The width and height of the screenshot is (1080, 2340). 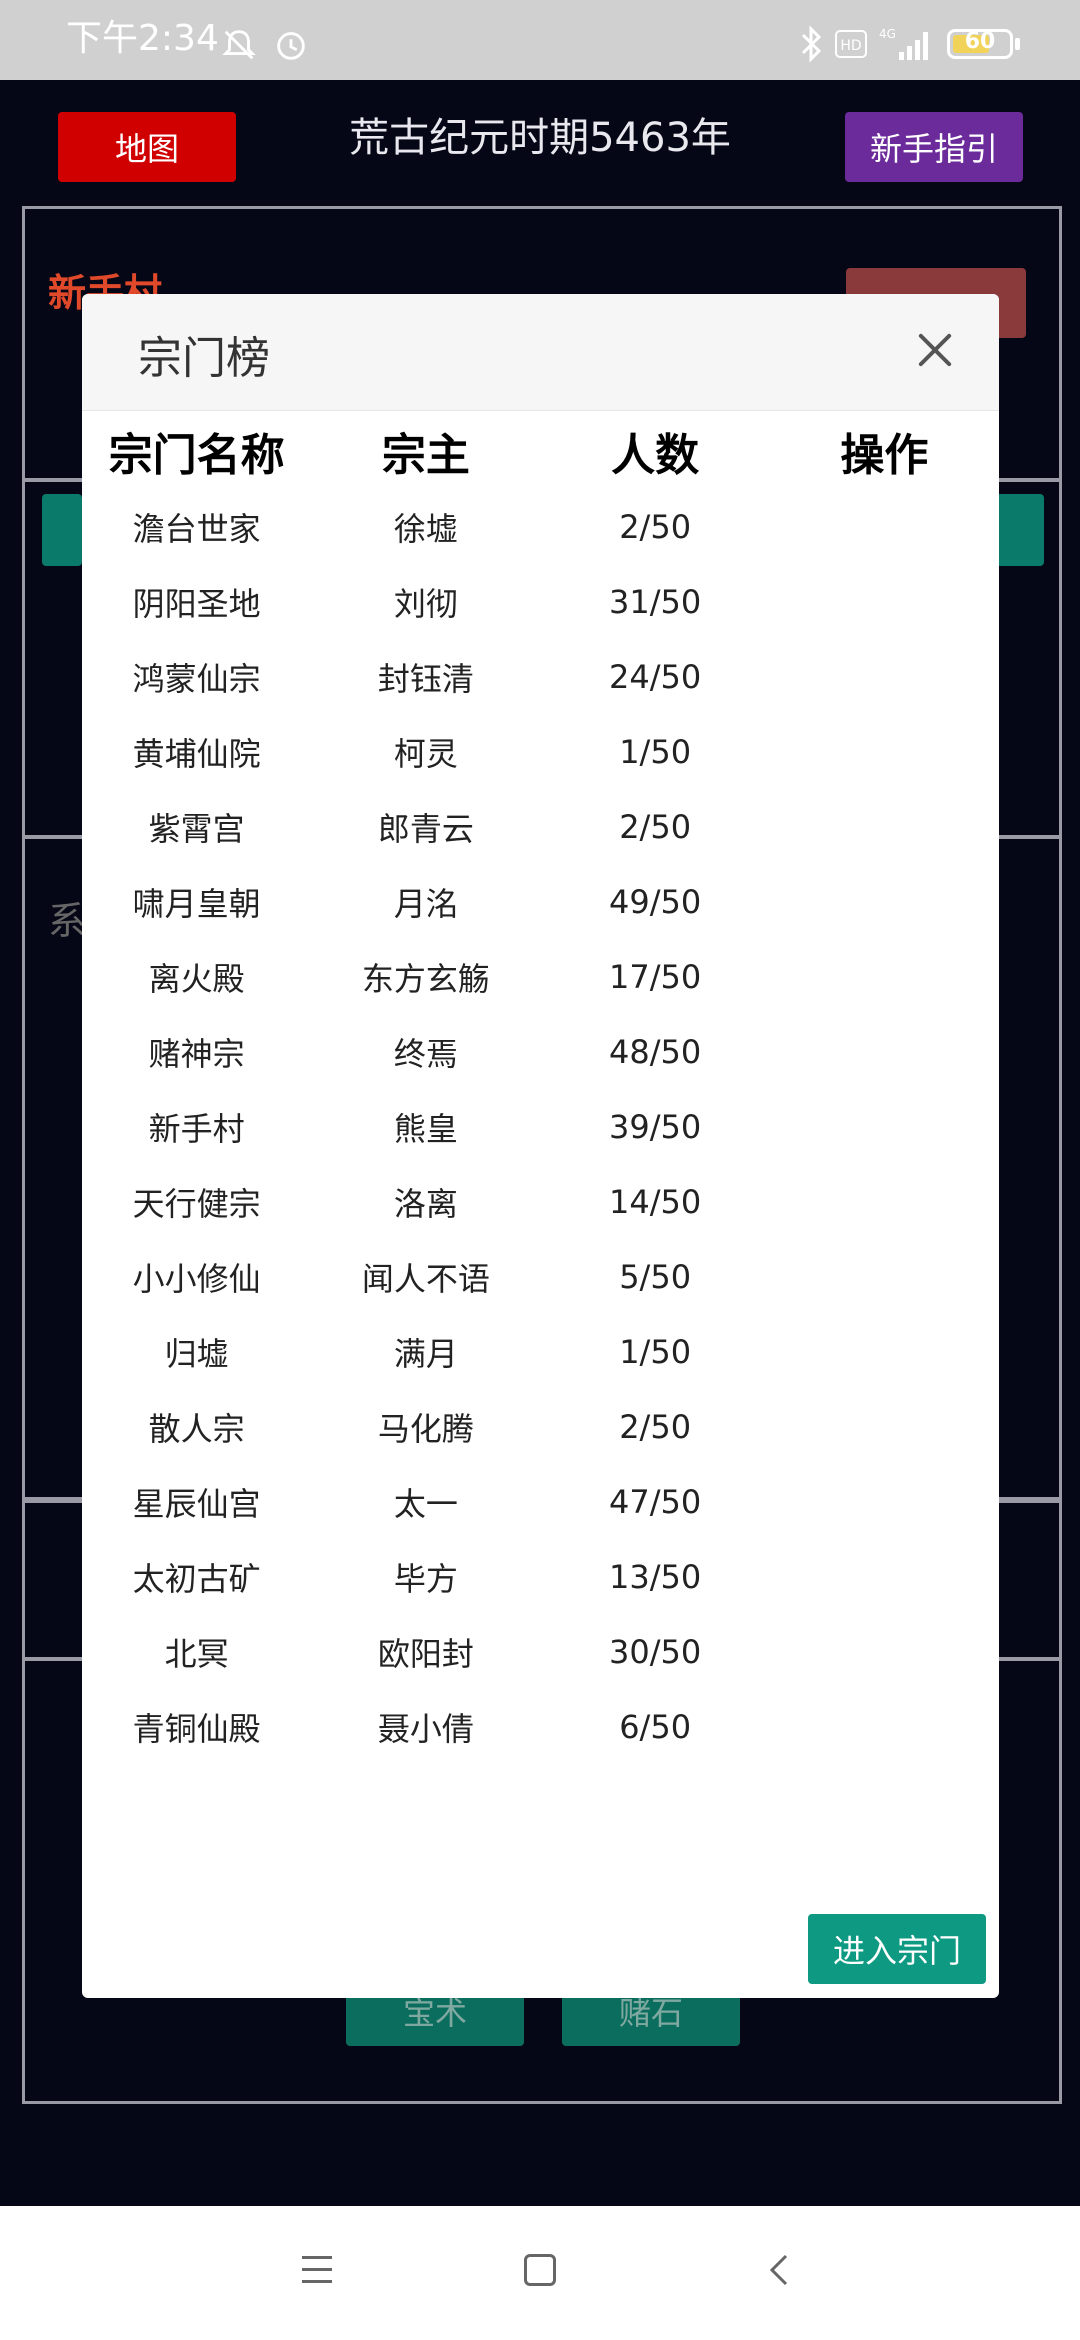 What do you see at coordinates (540, 1201) in the screenshot?
I see `table-row: 天行健宗 洛离 14/50` at bounding box center [540, 1201].